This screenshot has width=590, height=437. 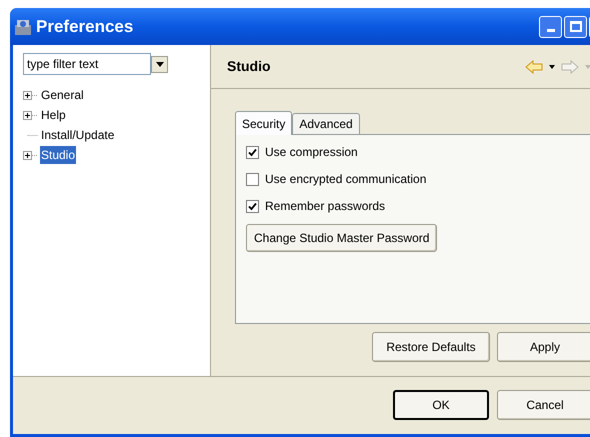 I want to click on maximize-button, so click(x=575, y=27).